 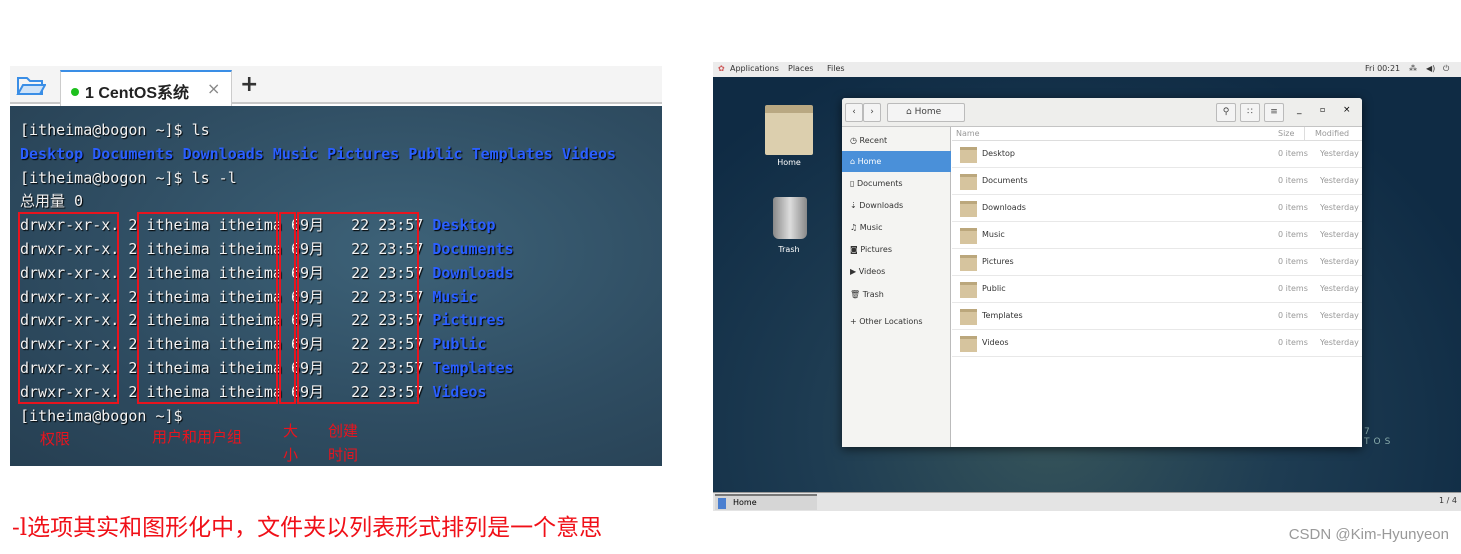 I want to click on column-header-size: Size, so click(x=1283, y=134).